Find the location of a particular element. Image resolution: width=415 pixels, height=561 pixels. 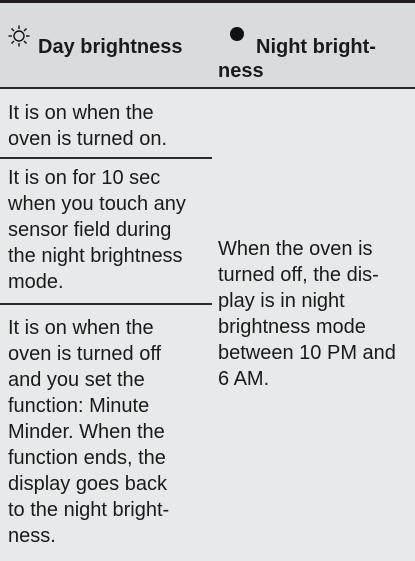

day-row-3-line: Minder. When the is located at coordinates (86, 432).